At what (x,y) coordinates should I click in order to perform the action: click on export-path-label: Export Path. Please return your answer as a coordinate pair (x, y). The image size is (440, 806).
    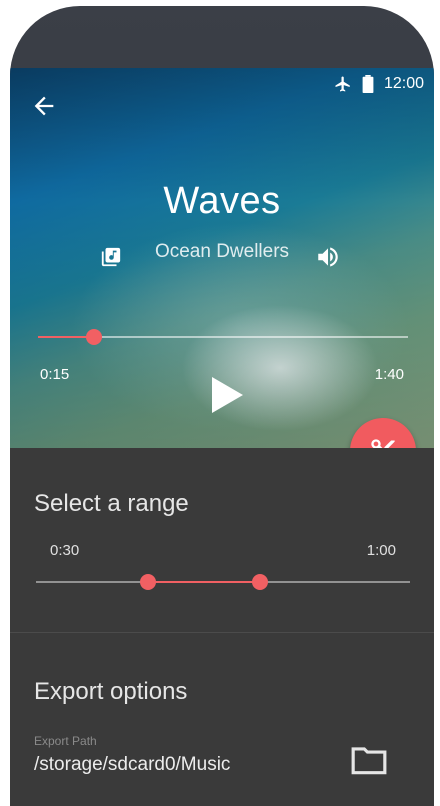
    Looking at the image, I should click on (65, 741).